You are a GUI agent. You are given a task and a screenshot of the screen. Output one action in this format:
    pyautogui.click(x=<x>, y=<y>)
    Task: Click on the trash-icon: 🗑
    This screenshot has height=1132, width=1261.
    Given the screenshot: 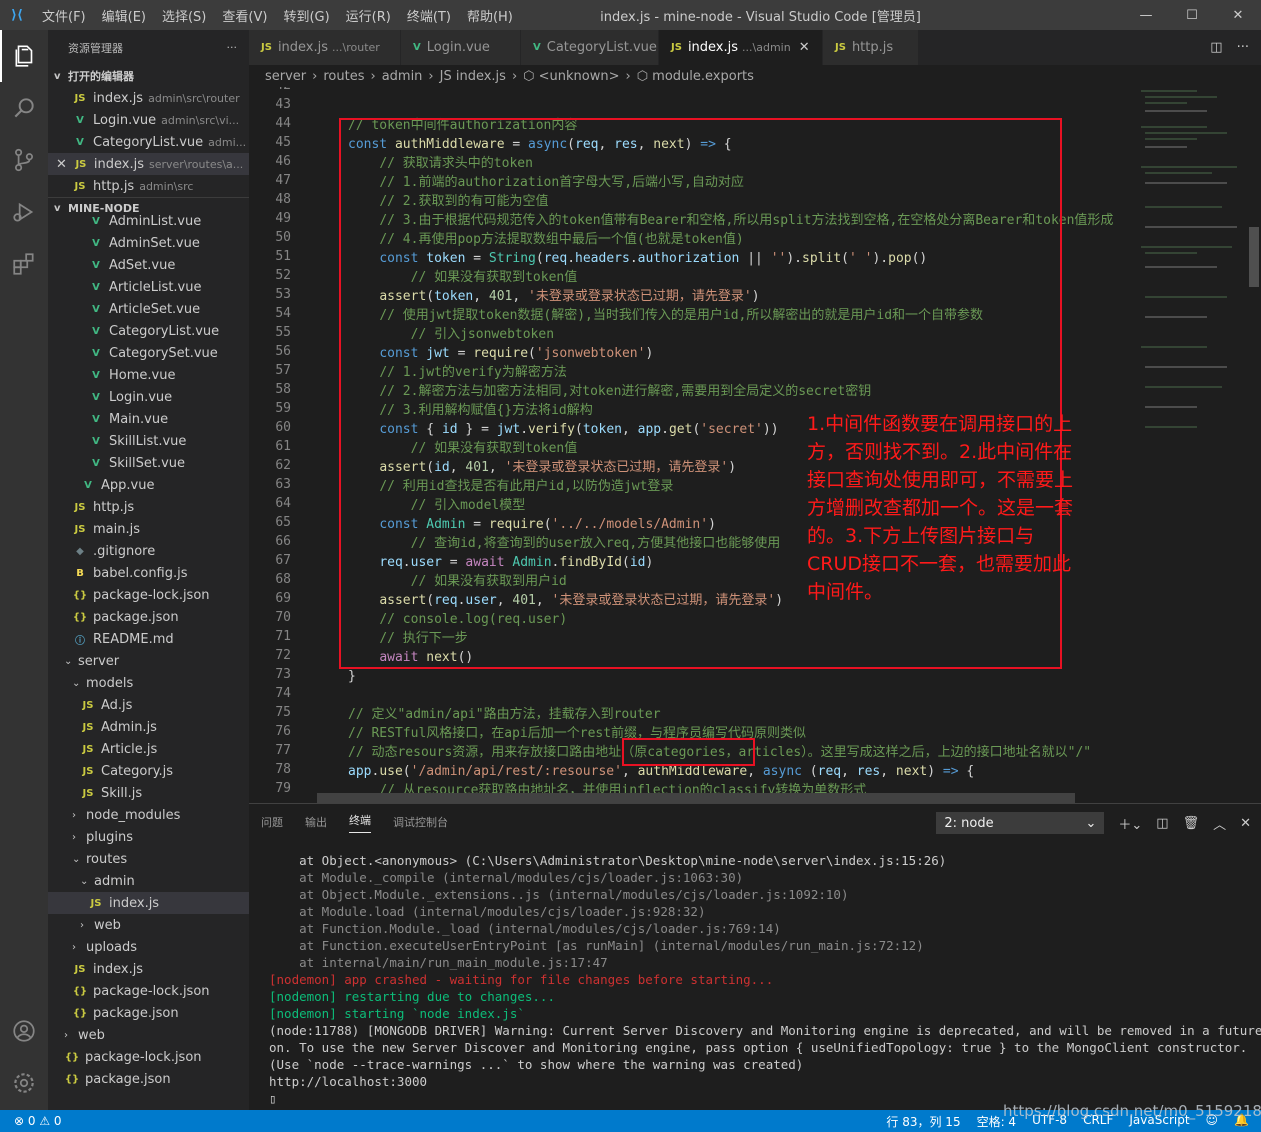 What is the action you would take?
    pyautogui.click(x=1191, y=823)
    